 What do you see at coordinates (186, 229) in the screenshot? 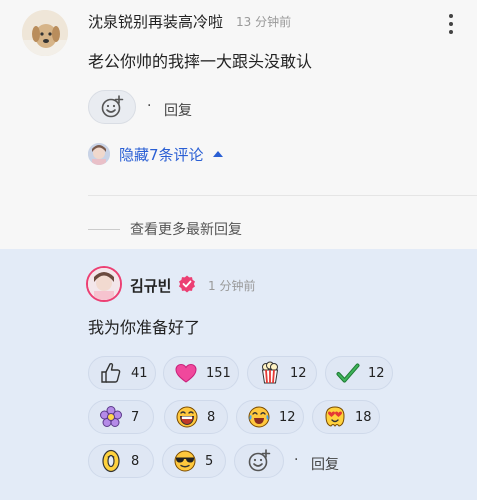
I see `view-more-replies-button: 查看更多最新回复` at bounding box center [186, 229].